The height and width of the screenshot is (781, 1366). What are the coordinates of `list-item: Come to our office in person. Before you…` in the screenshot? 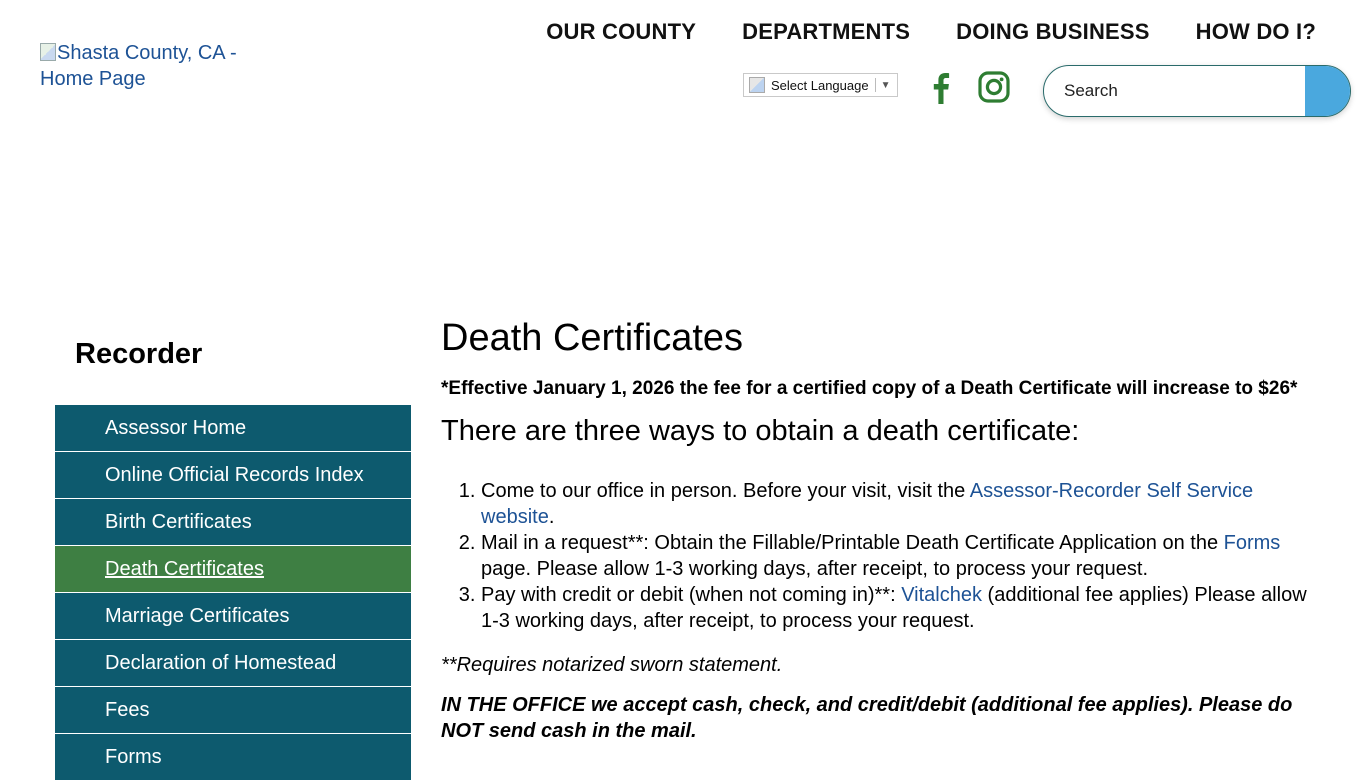 It's located at (901, 504).